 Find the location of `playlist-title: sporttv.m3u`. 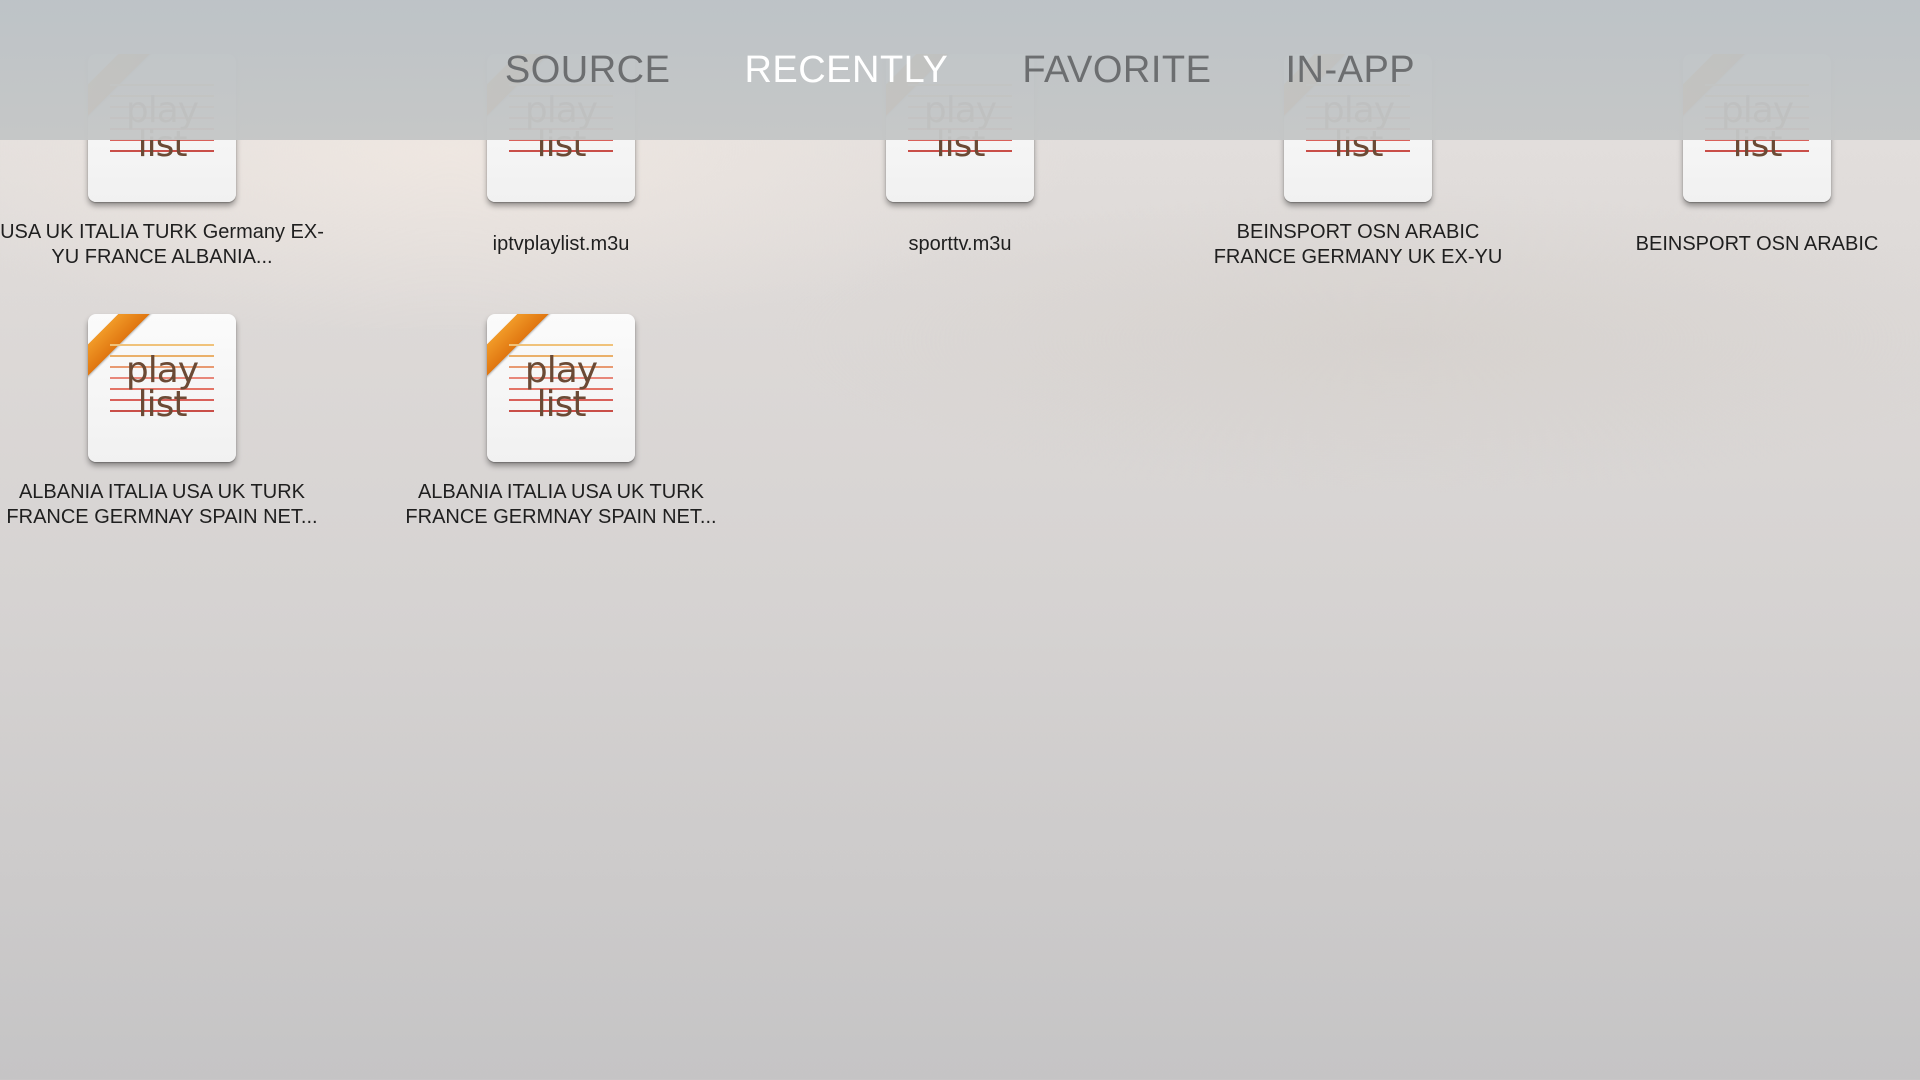

playlist-title: sporttv.m3u is located at coordinates (960, 244).